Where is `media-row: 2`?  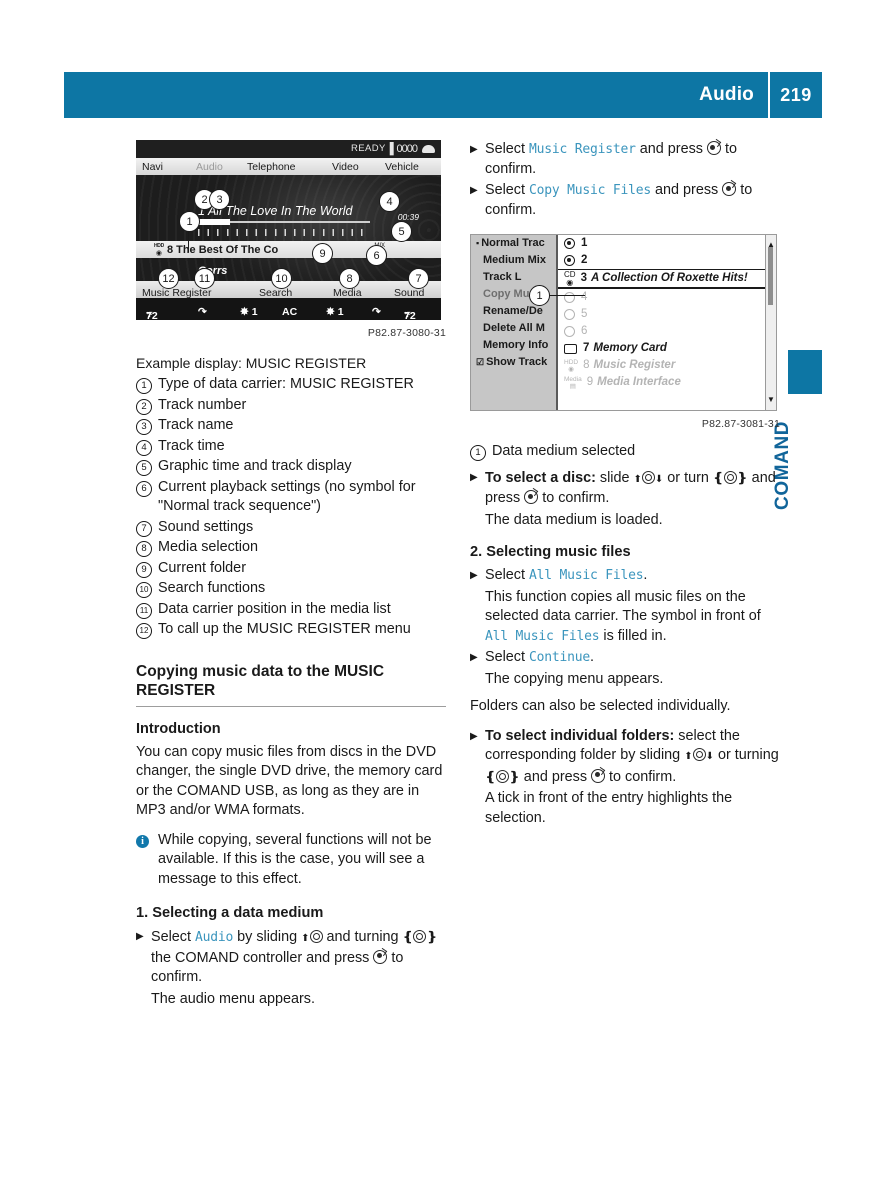 media-row: 2 is located at coordinates (661, 260).